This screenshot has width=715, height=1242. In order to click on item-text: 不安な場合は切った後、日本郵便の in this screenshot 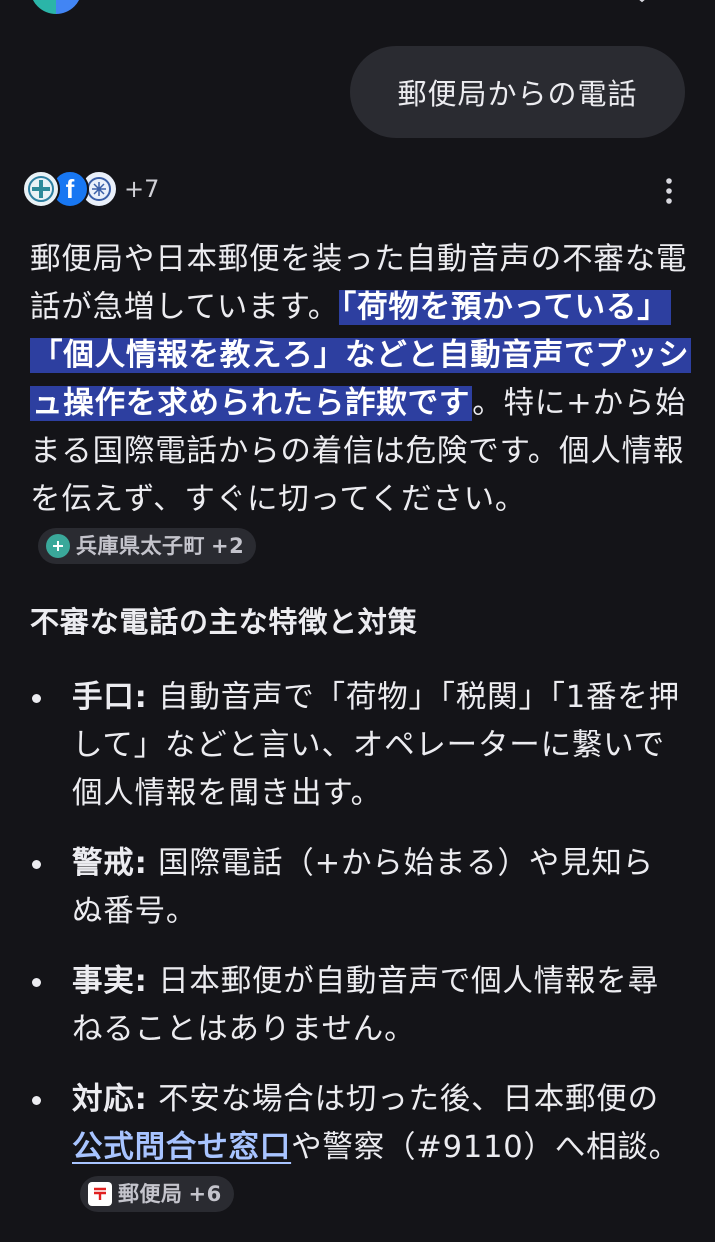, I will do `click(403, 1099)`.